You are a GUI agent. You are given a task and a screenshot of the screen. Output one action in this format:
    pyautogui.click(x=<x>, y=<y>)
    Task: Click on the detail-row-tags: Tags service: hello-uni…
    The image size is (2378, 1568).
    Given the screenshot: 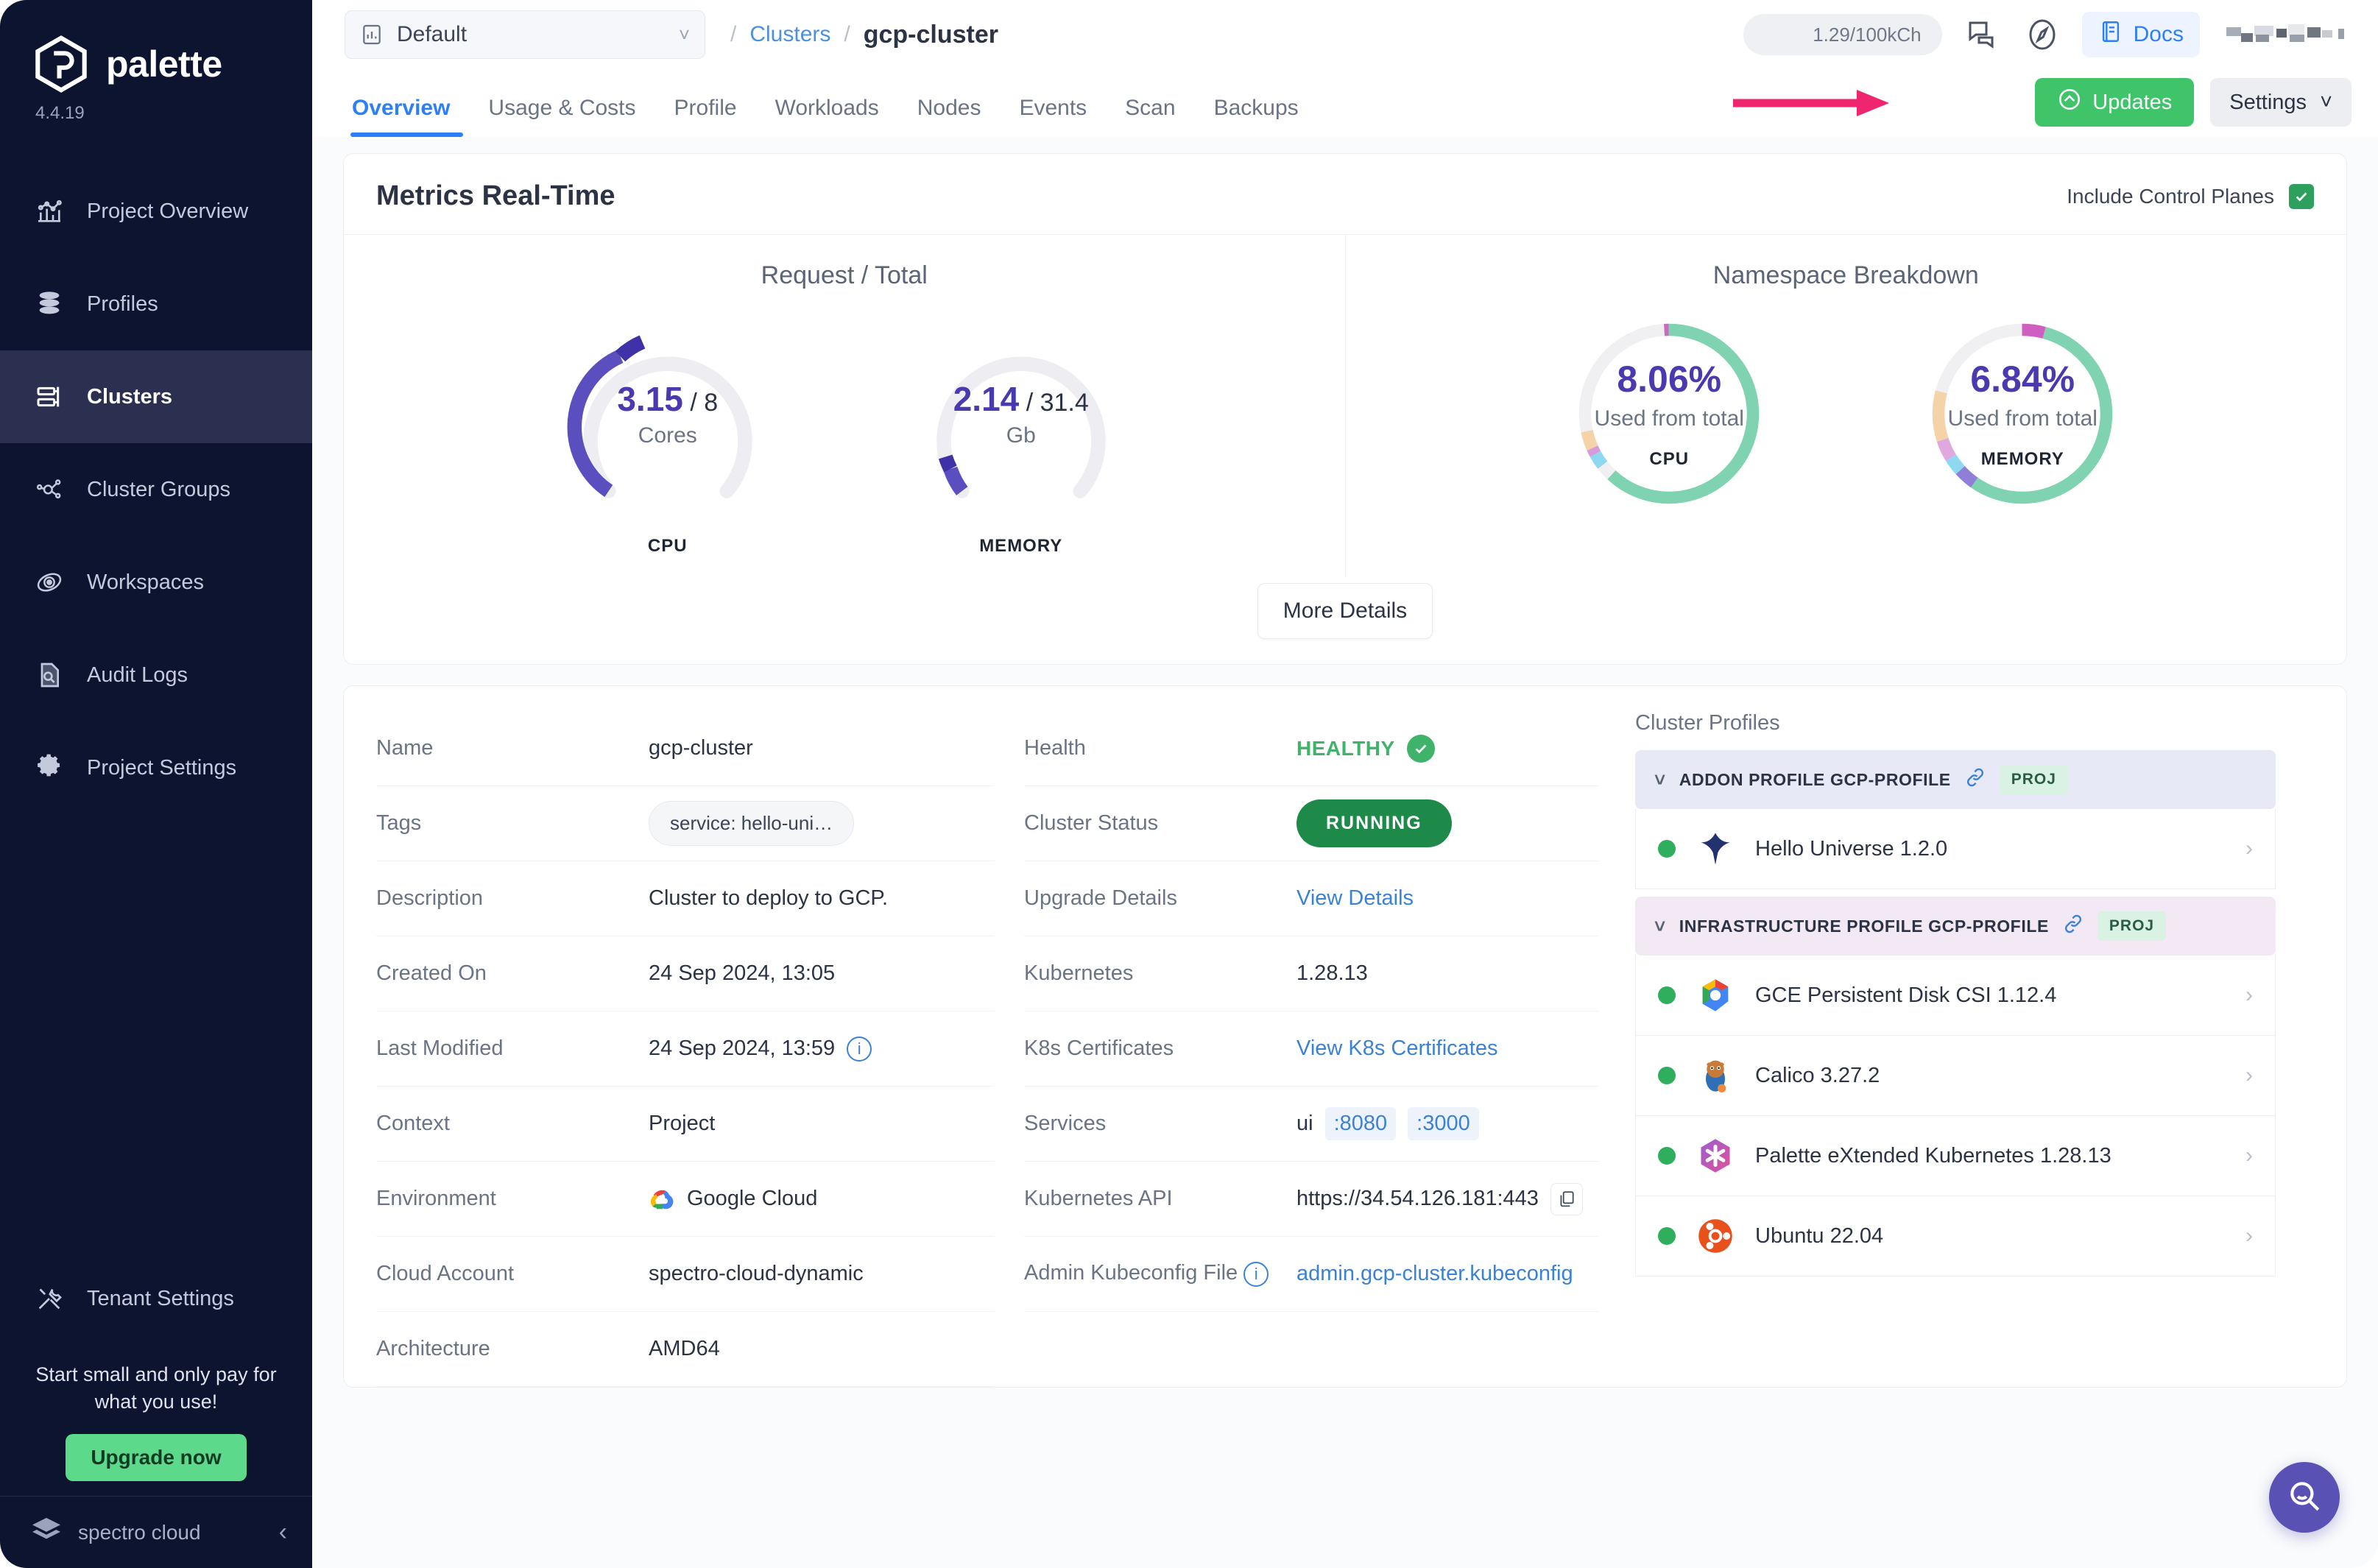 What is the action you would take?
    pyautogui.click(x=685, y=824)
    